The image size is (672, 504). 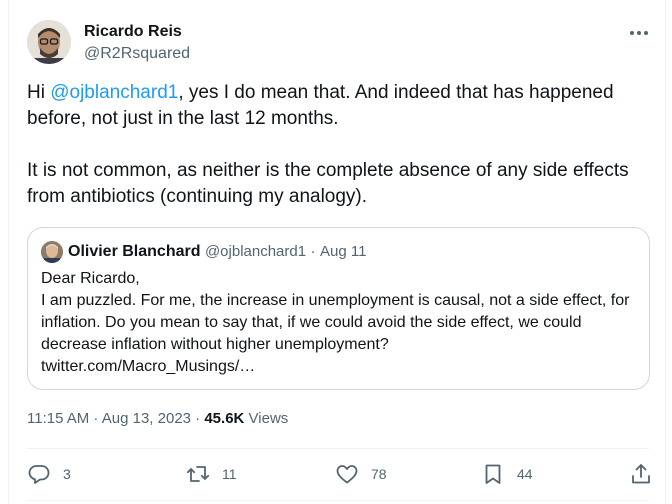 I want to click on quoted-date: Aug 11, so click(x=343, y=251).